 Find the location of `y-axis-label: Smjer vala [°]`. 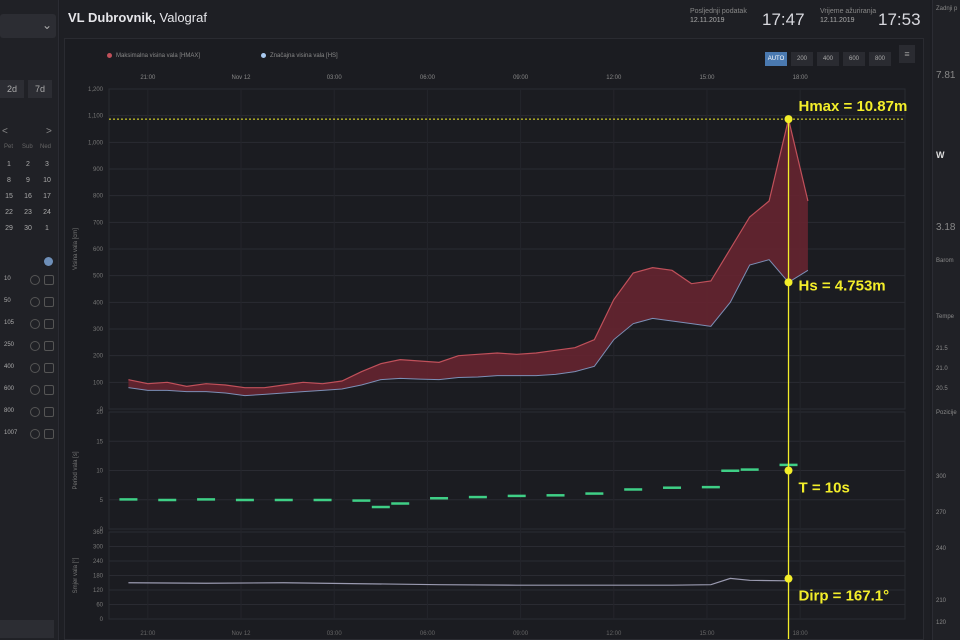

y-axis-label: Smjer vala [°] is located at coordinates (76, 575).